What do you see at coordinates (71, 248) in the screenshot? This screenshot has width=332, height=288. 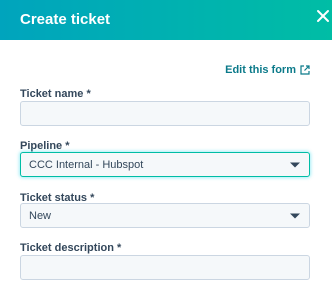 I see `ticket-description-label: Ticket description *` at bounding box center [71, 248].